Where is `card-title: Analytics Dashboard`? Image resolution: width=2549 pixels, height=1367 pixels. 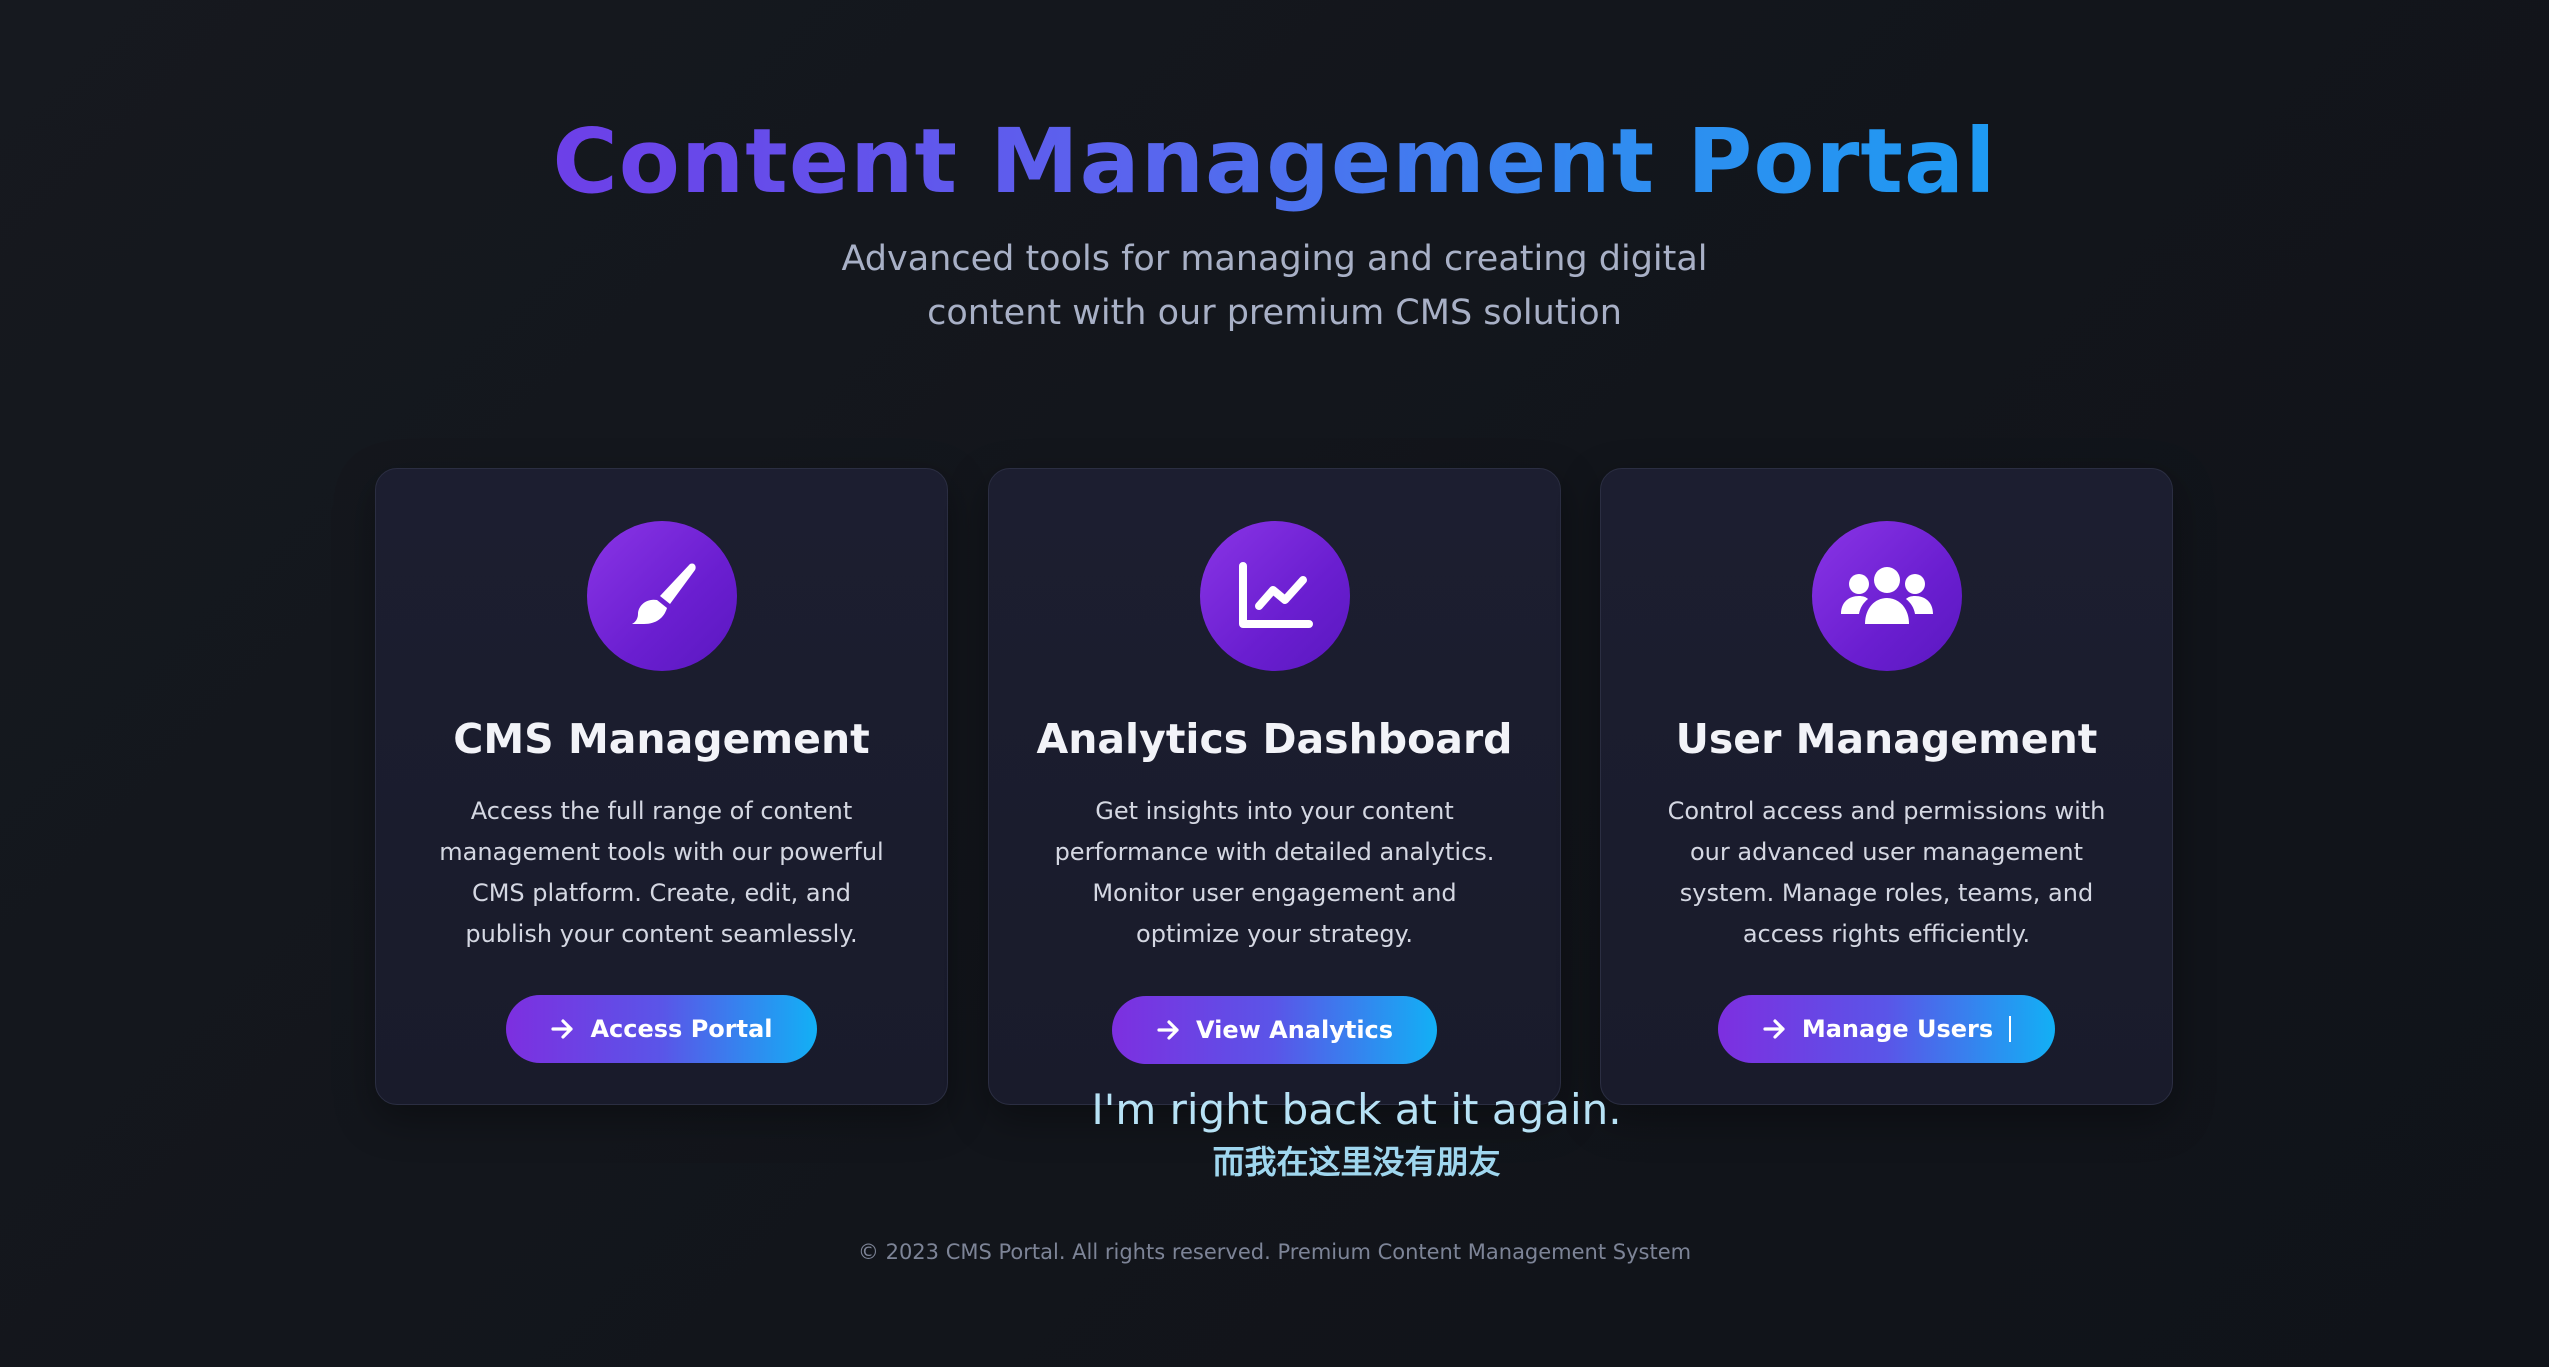
card-title: Analytics Dashboard is located at coordinates (1274, 739).